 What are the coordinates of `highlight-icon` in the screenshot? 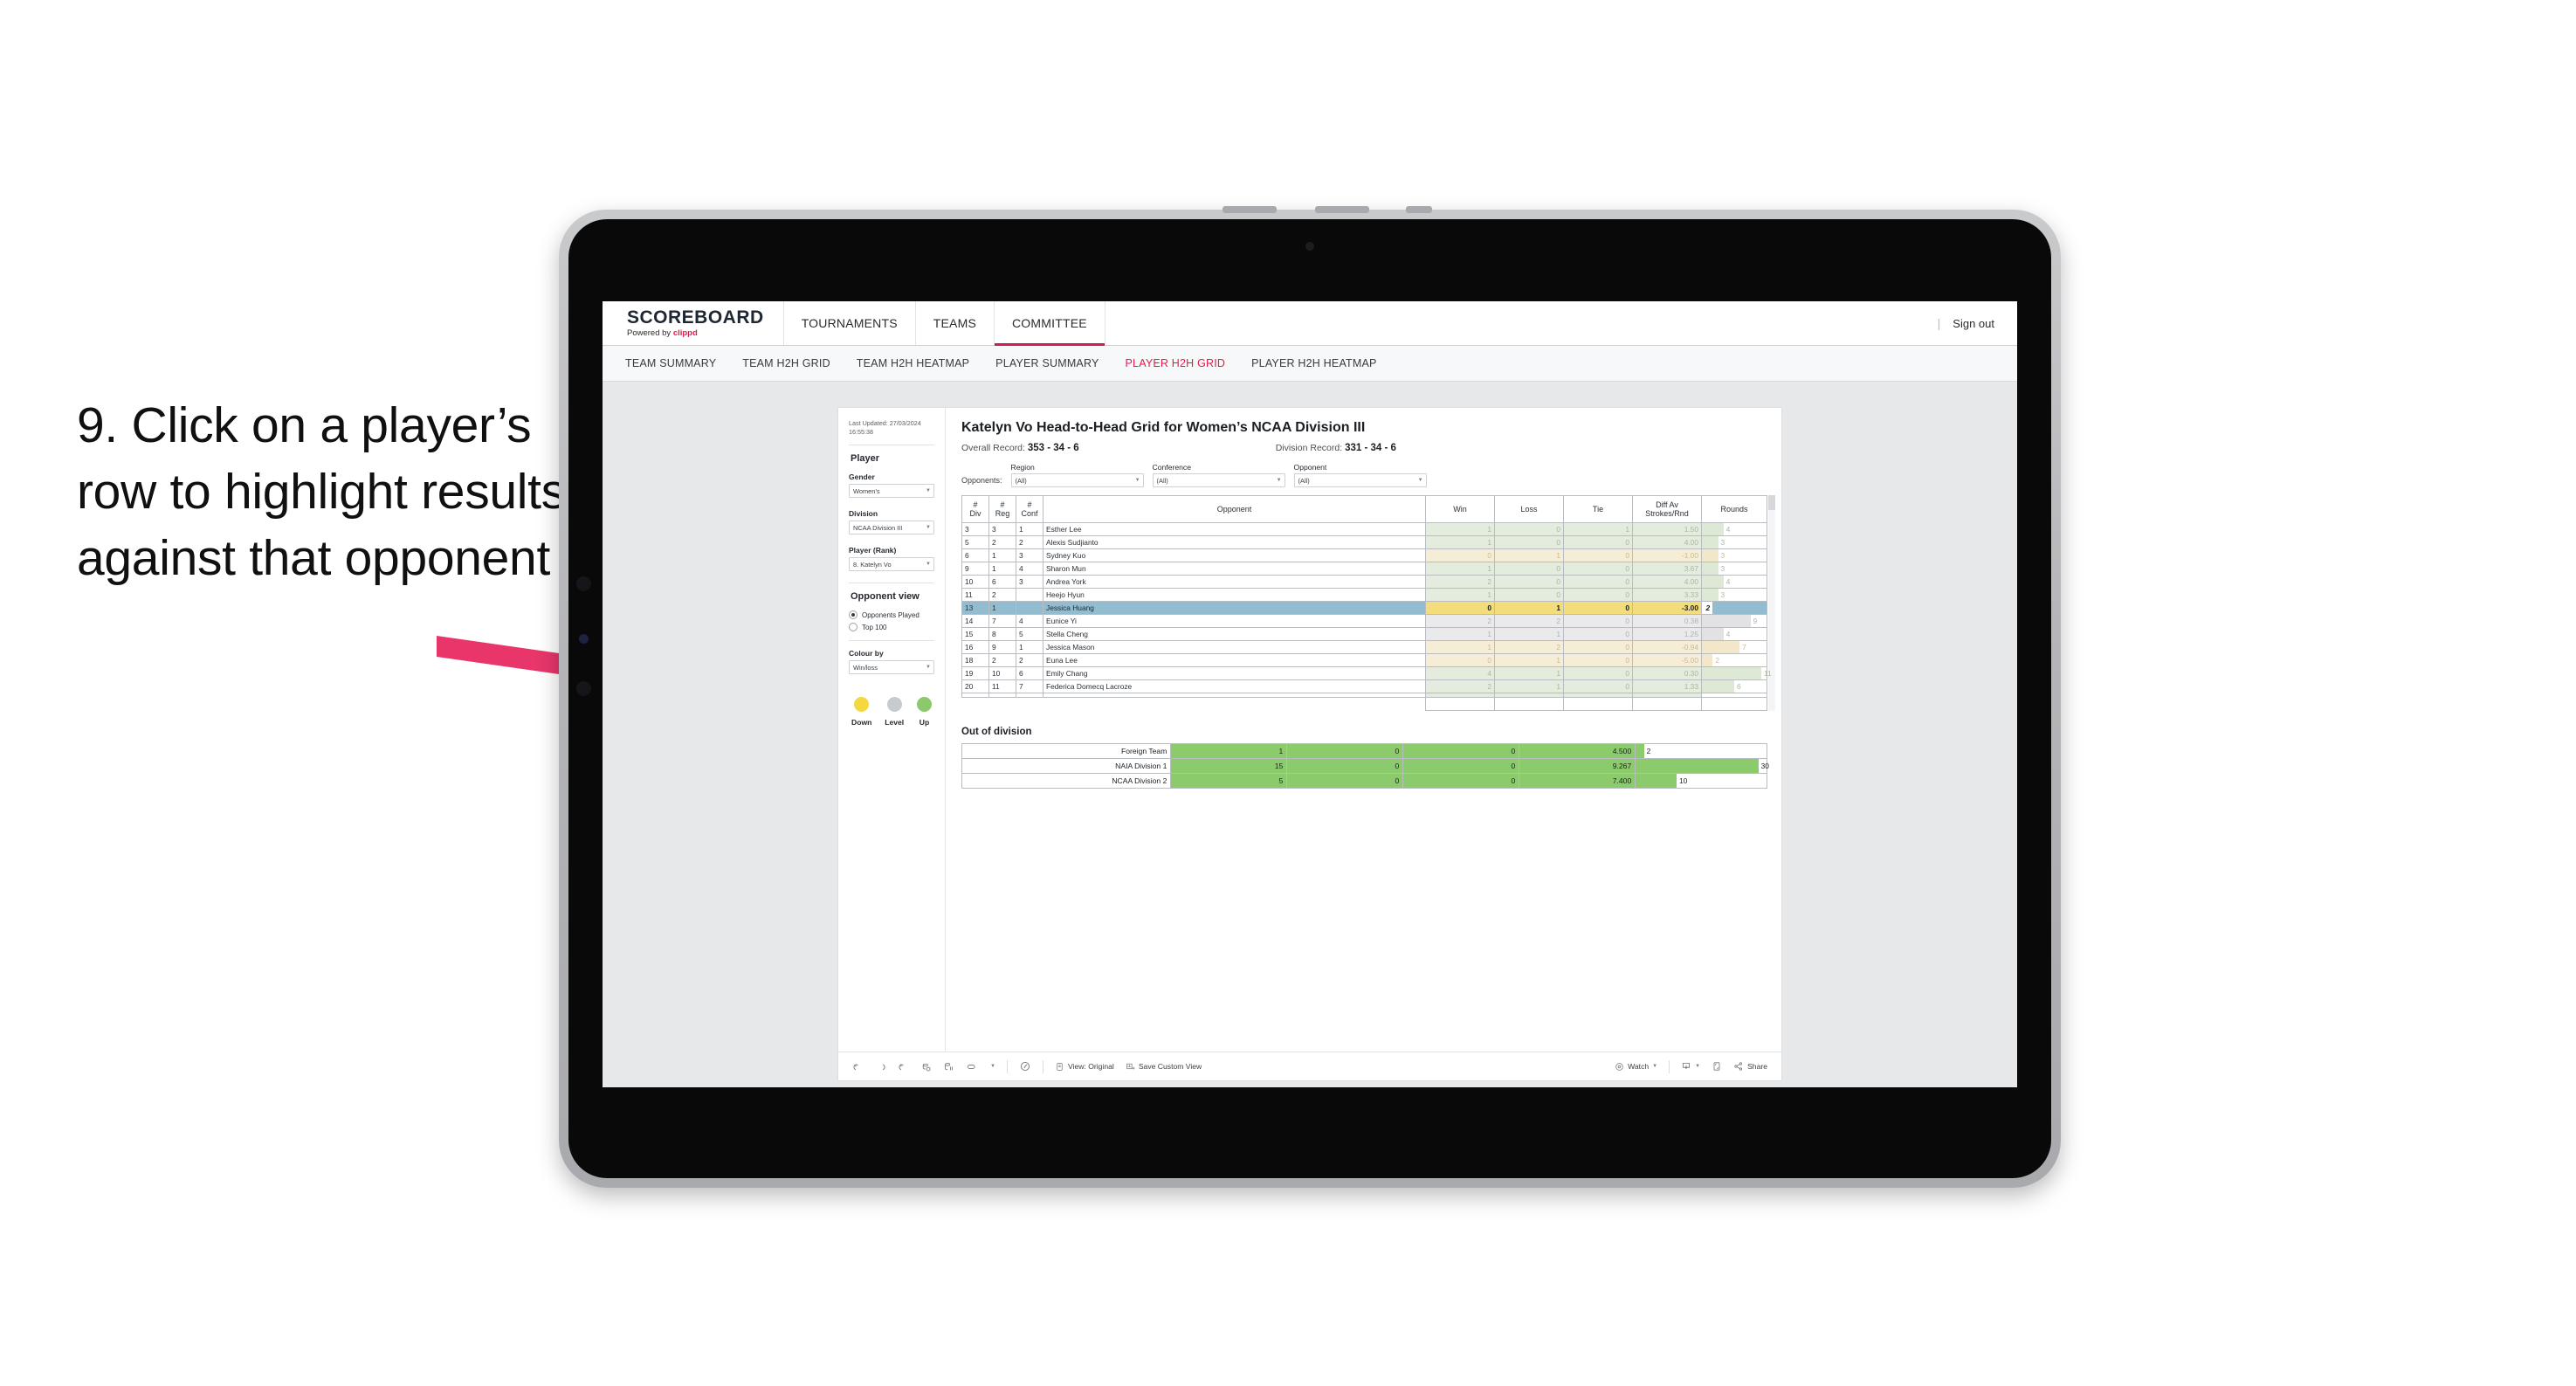 It's located at (972, 1066).